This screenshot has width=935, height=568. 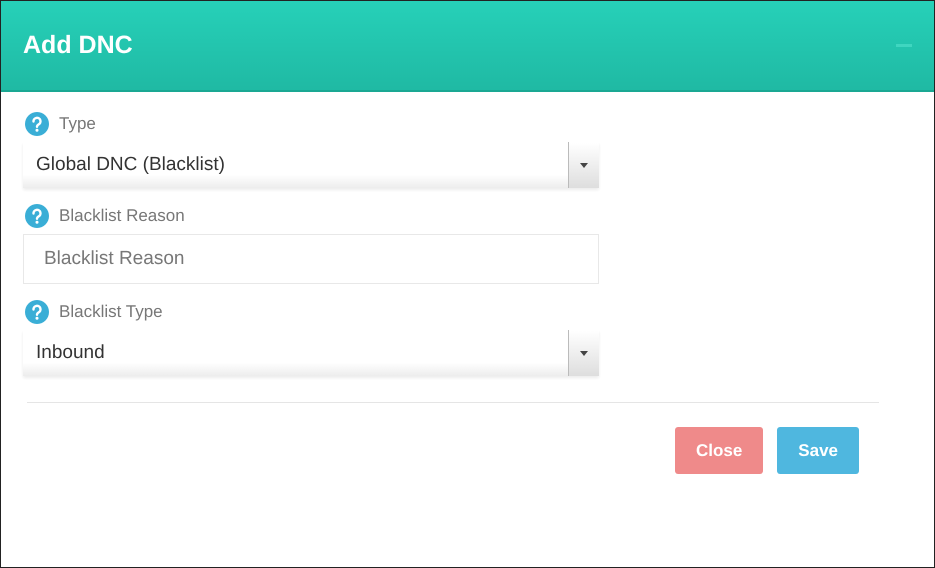 What do you see at coordinates (78, 45) in the screenshot?
I see `dialog-title: Add DNC` at bounding box center [78, 45].